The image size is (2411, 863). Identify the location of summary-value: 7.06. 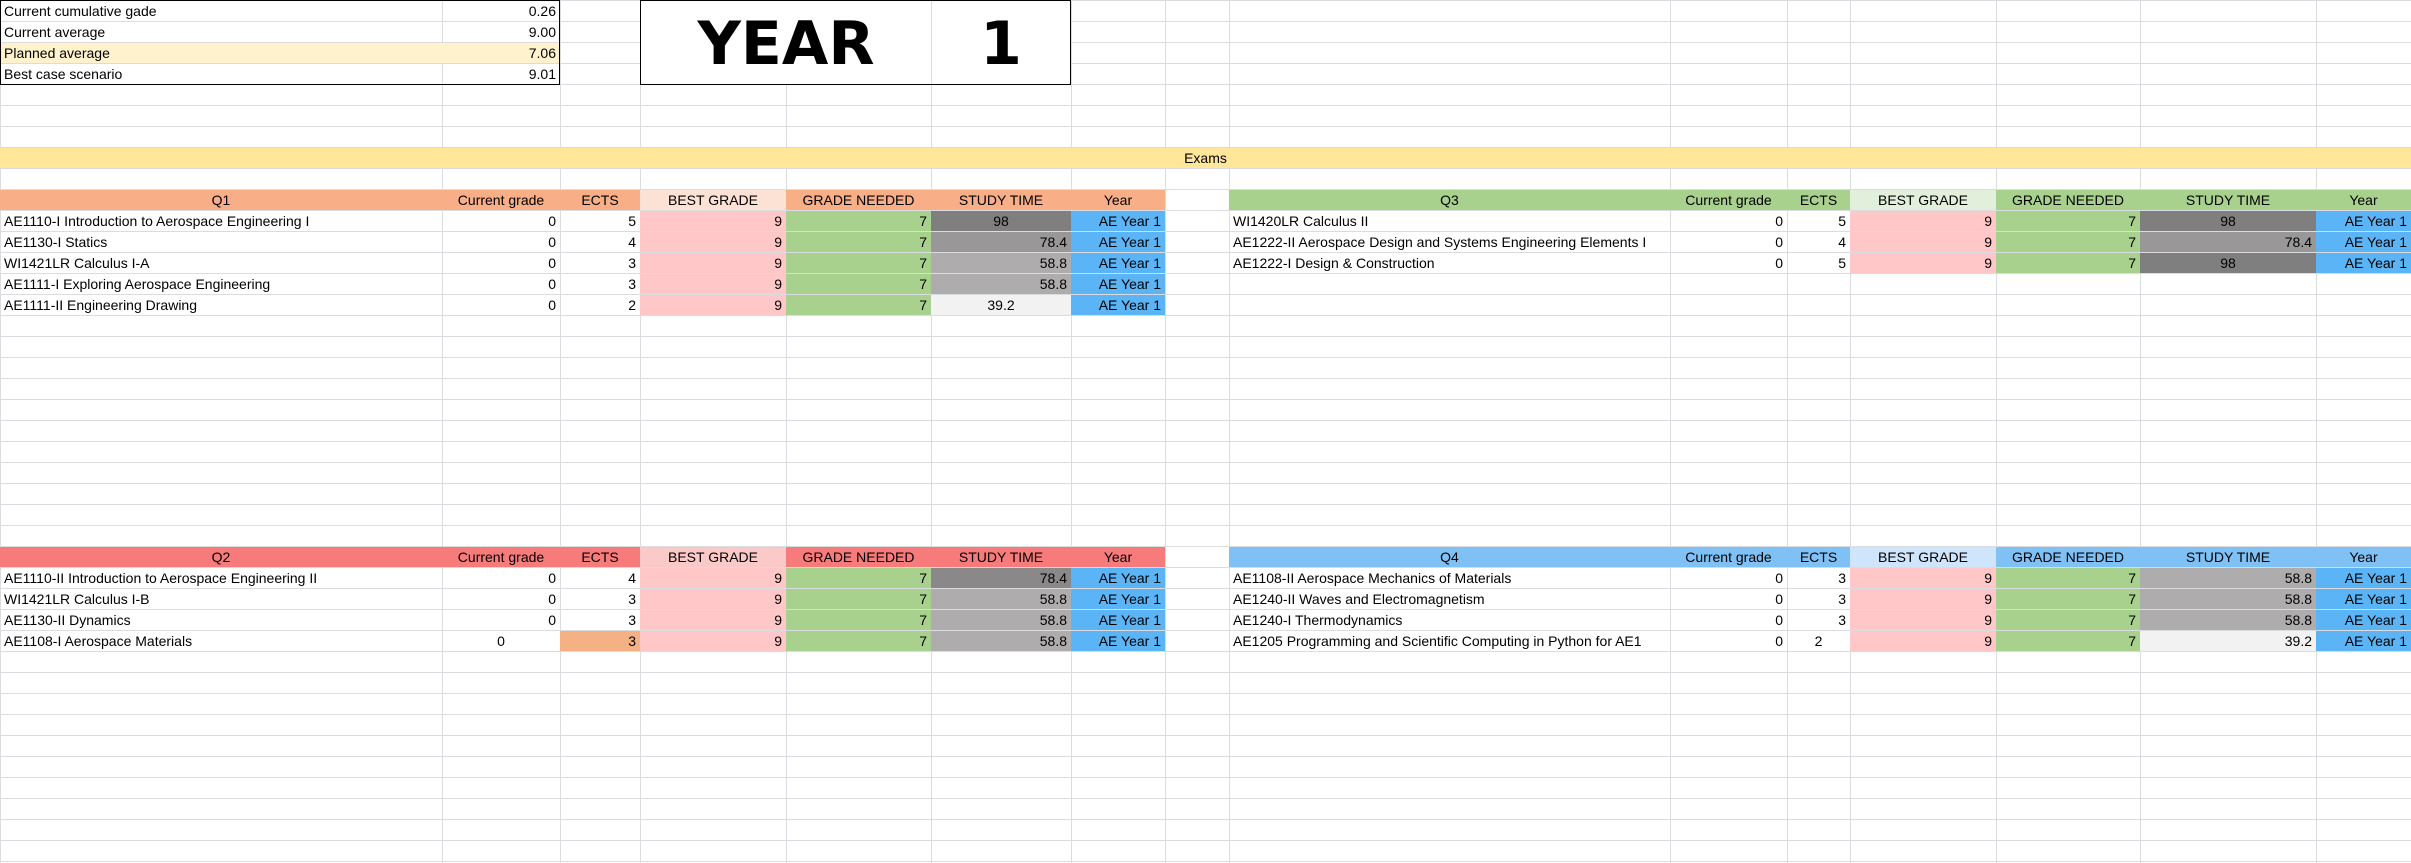
(501, 53).